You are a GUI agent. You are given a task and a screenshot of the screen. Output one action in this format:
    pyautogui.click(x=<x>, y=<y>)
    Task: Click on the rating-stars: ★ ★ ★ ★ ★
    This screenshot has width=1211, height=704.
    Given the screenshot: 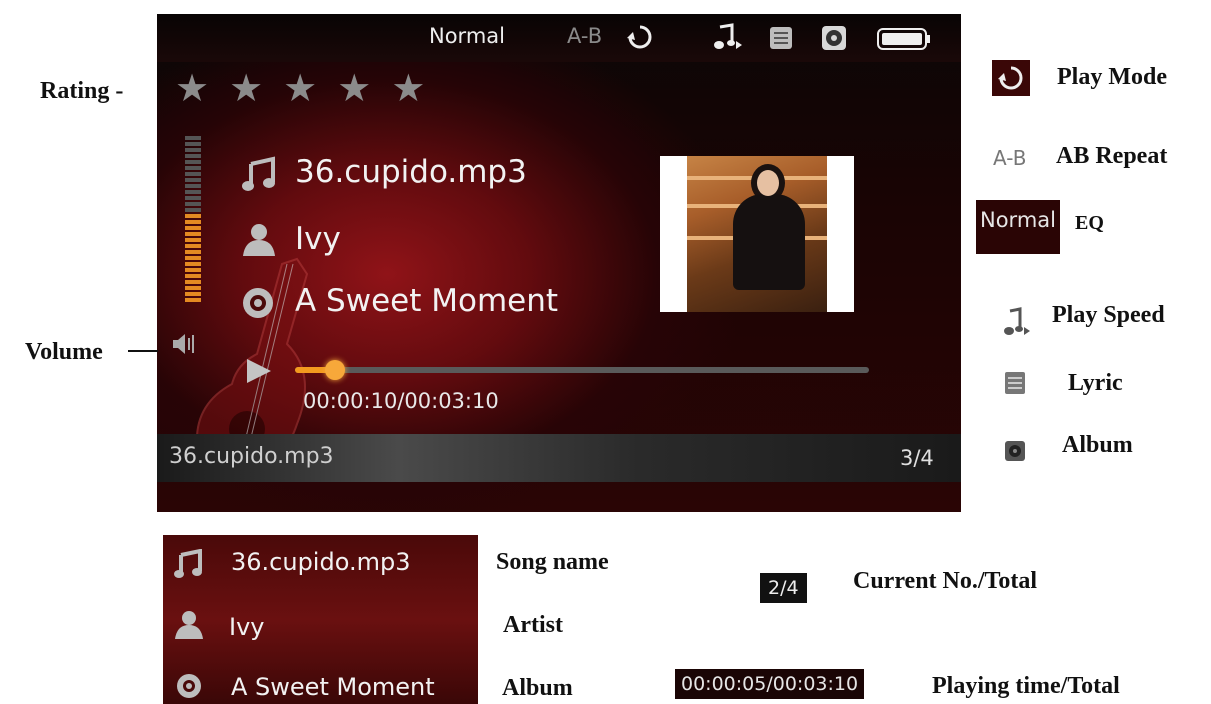 What is the action you would take?
    pyautogui.click(x=310, y=88)
    